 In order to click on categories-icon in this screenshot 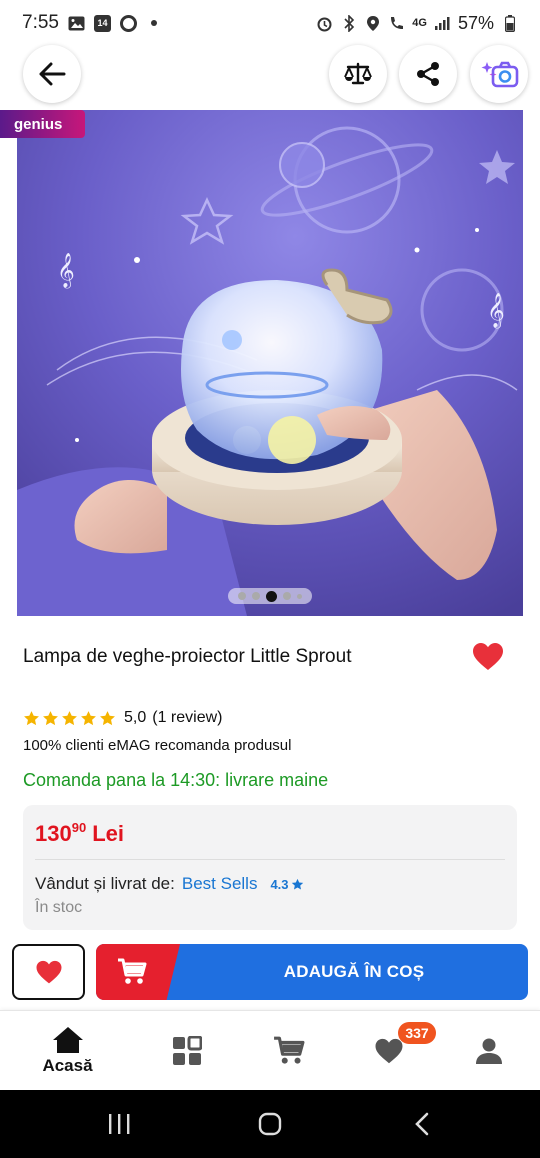, I will do `click(187, 1050)`.